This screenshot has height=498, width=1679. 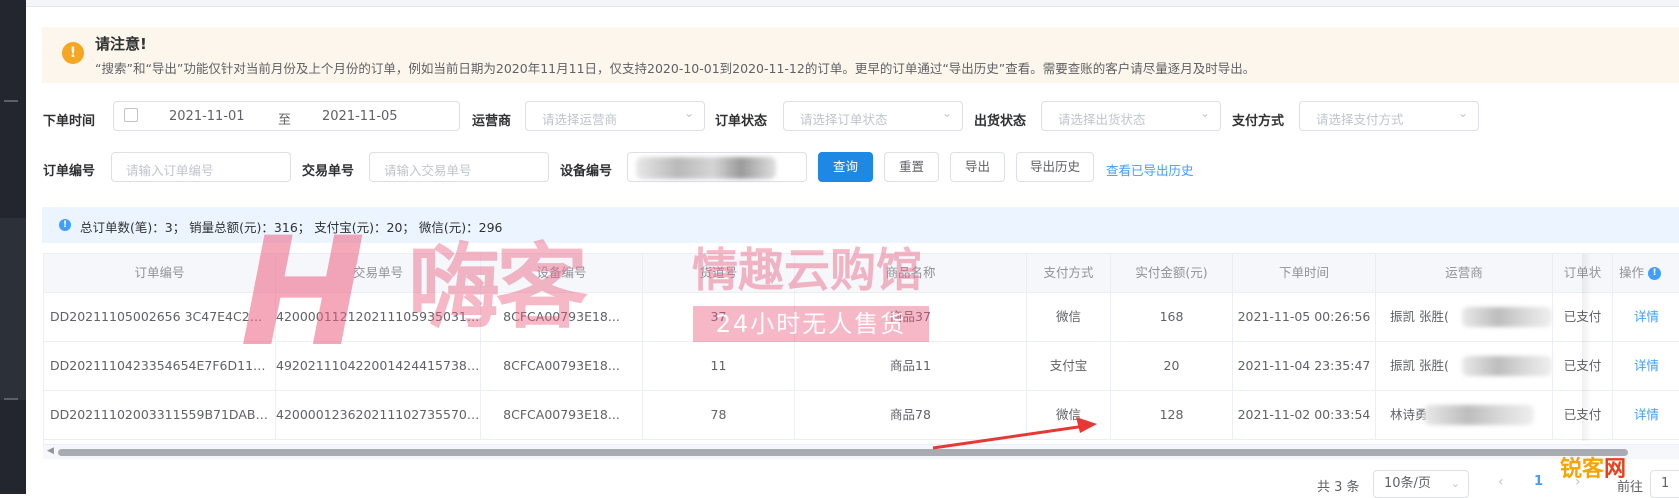 What do you see at coordinates (286, 116) in the screenshot?
I see `date-range-picker: 2021-11-01 至 2021-11-05` at bounding box center [286, 116].